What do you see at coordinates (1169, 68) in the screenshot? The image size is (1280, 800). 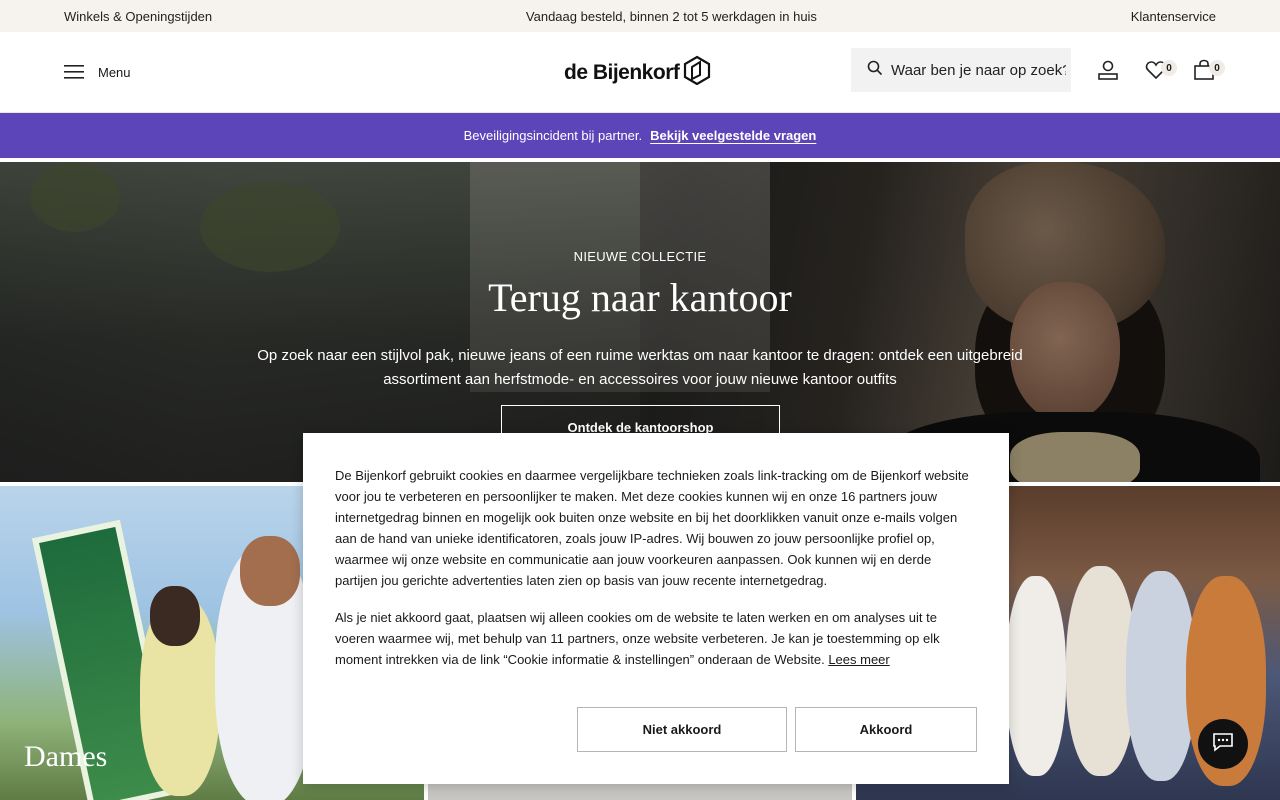 I see `wishlist-count-badge: 0` at bounding box center [1169, 68].